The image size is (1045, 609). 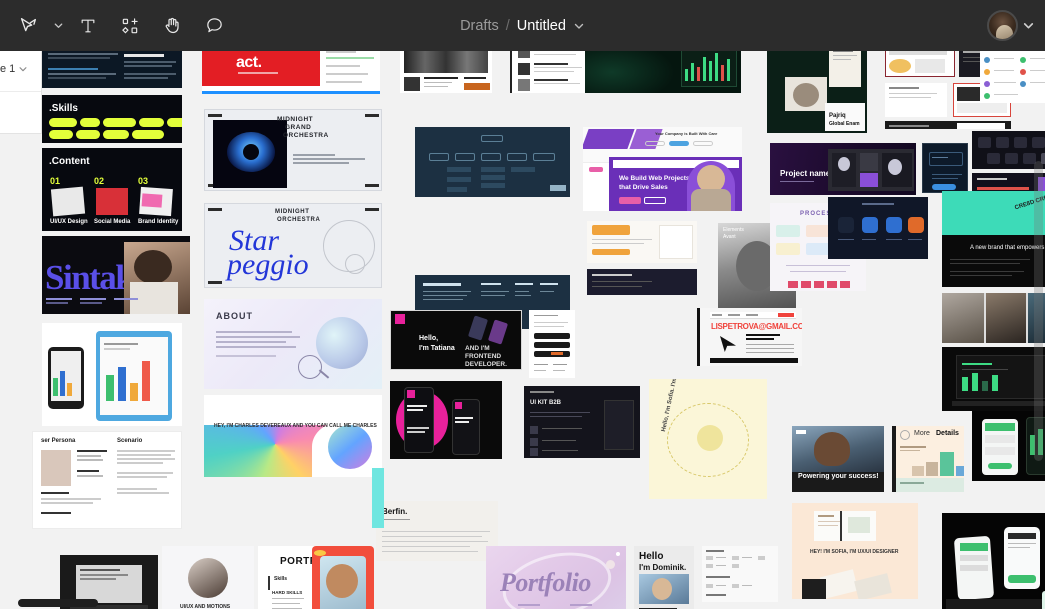 I want to click on orchestra-label: ORCHESTRA, so click(x=299, y=220).